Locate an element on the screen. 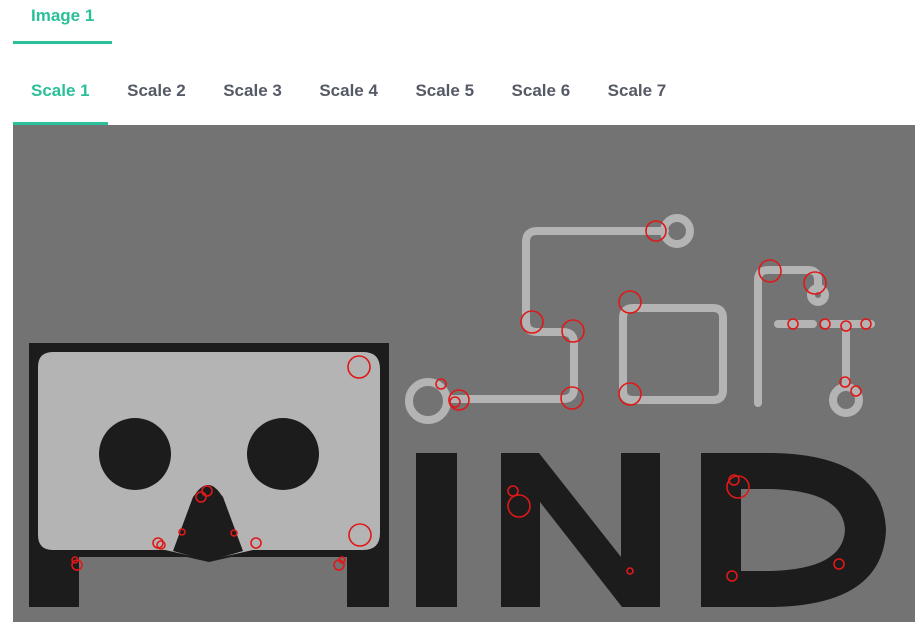 The width and height of the screenshot is (922, 629). tab-image-1-label: Image 1 is located at coordinates (63, 15).